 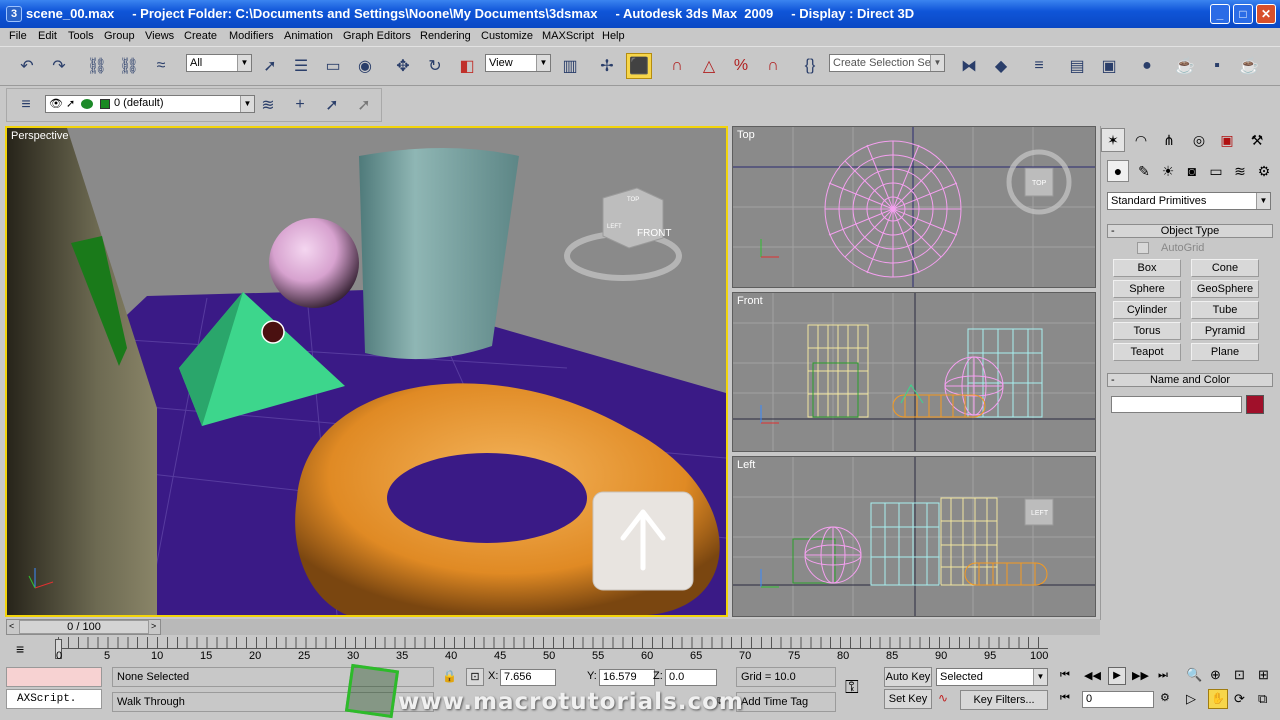 I want to click on select-and-move-icon: ✥, so click(x=403, y=66).